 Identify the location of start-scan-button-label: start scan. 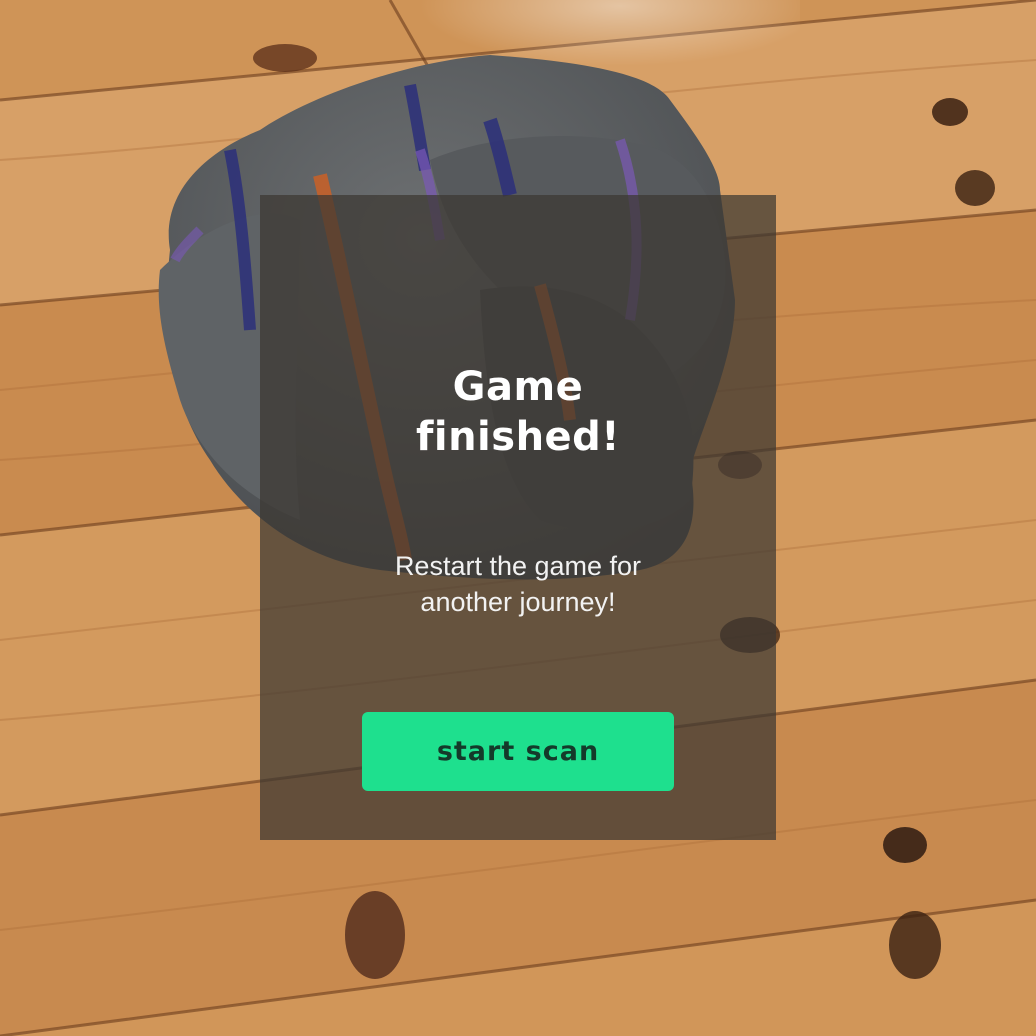
(518, 751).